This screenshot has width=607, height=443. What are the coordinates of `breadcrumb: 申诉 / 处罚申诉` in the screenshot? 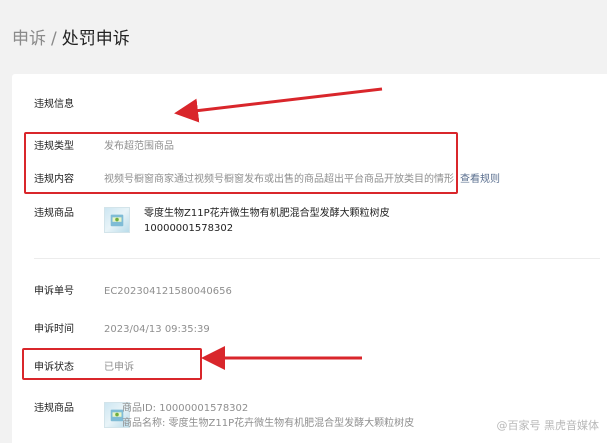 It's located at (71, 39).